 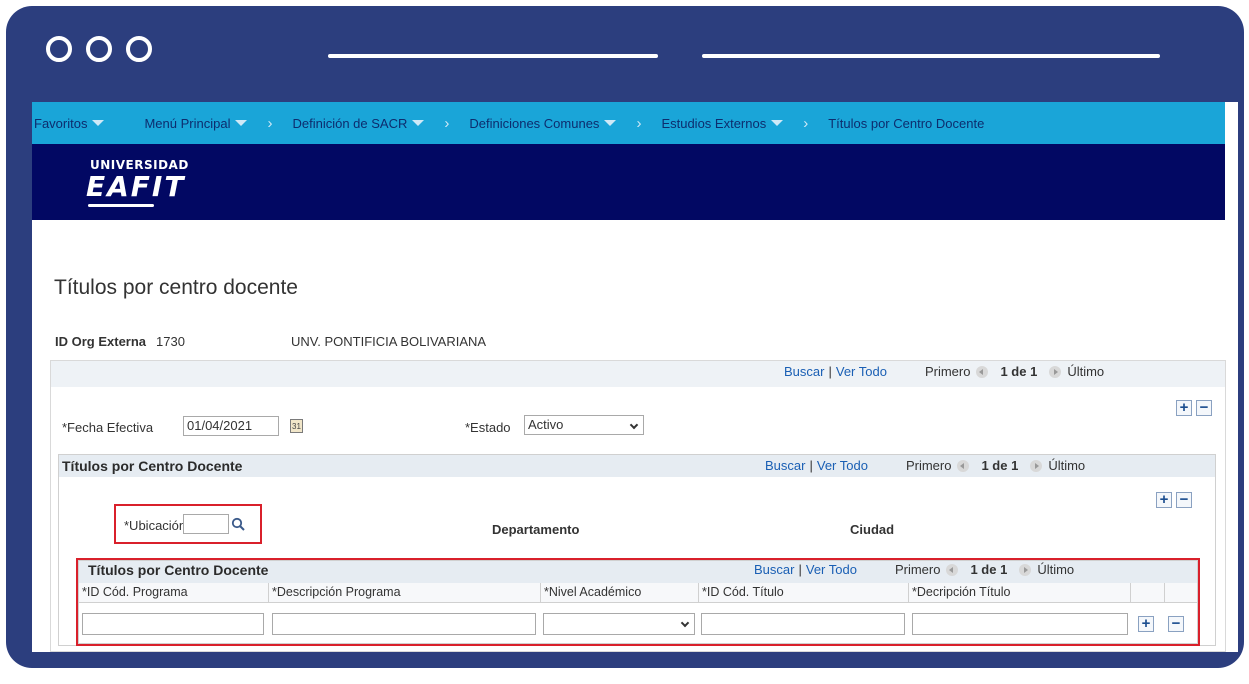 I want to click on status-label: *Estado, so click(x=488, y=427).